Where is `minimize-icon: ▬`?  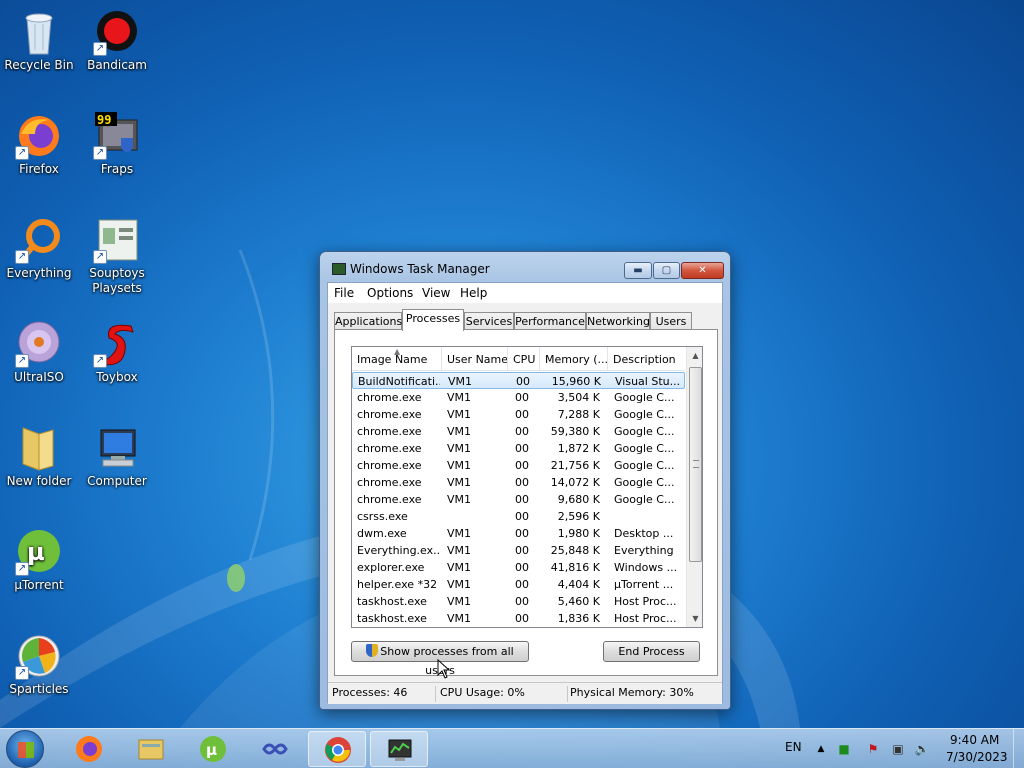 minimize-icon: ▬ is located at coordinates (638, 270).